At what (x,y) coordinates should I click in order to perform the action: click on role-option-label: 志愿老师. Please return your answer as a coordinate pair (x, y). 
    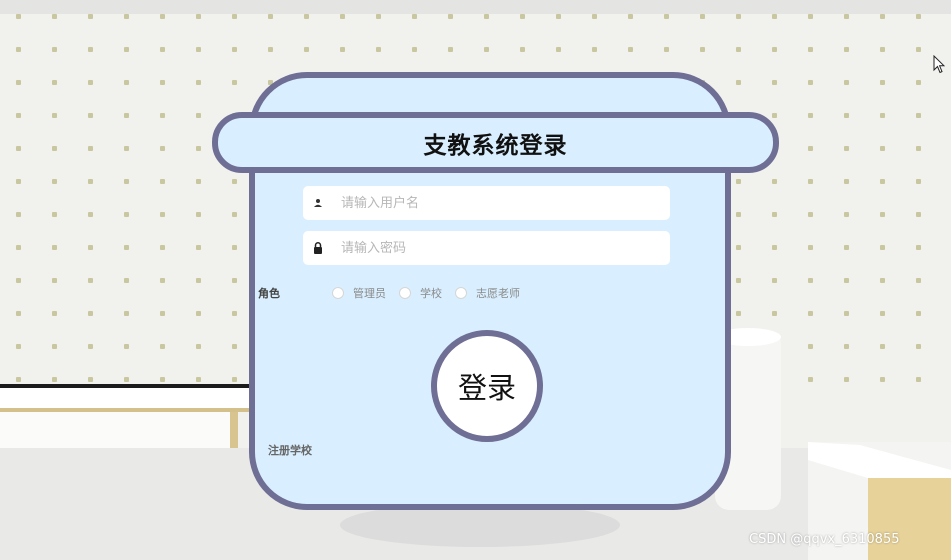
    Looking at the image, I should click on (498, 293).